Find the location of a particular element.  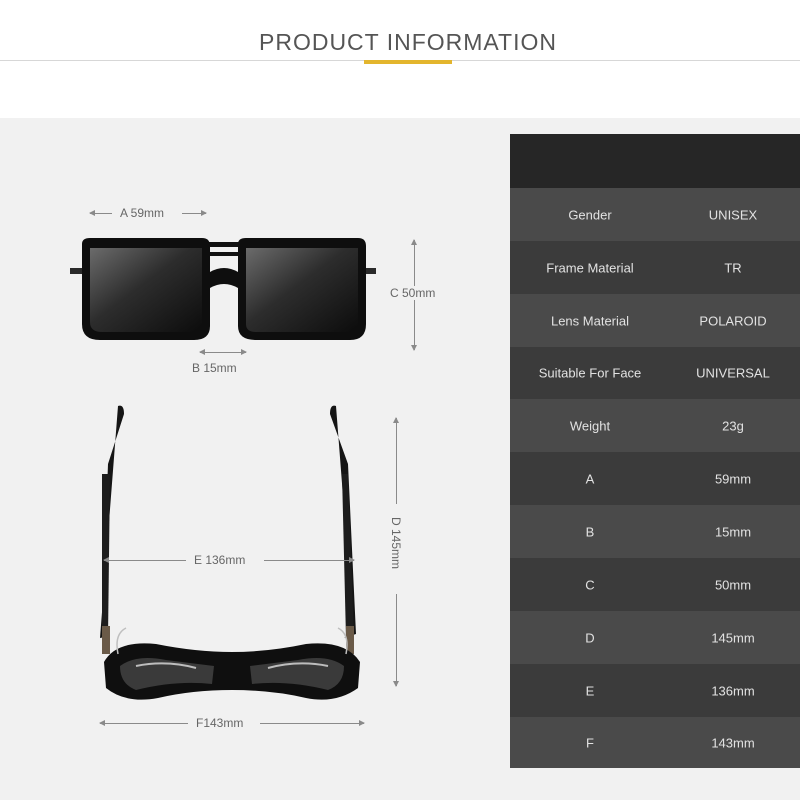

dimension-e-arrow-left is located at coordinates (144, 560).